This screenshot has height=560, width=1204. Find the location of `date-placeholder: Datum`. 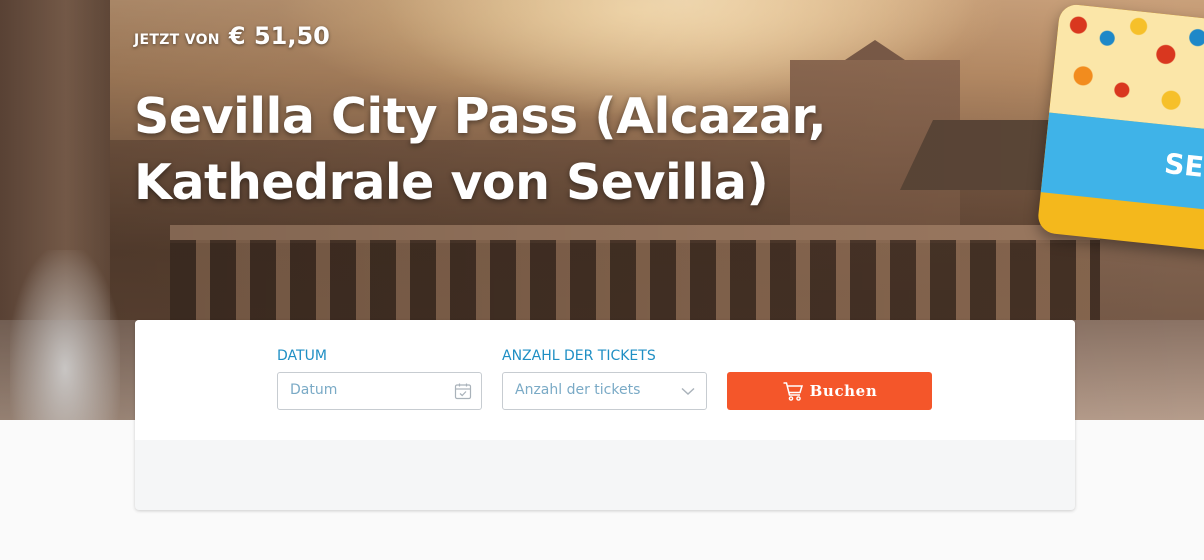

date-placeholder: Datum is located at coordinates (314, 390).